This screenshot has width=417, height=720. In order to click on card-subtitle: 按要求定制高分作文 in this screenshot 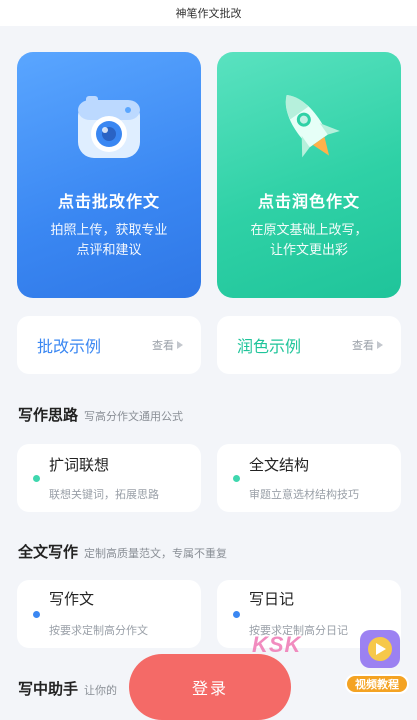, I will do `click(98, 631)`.